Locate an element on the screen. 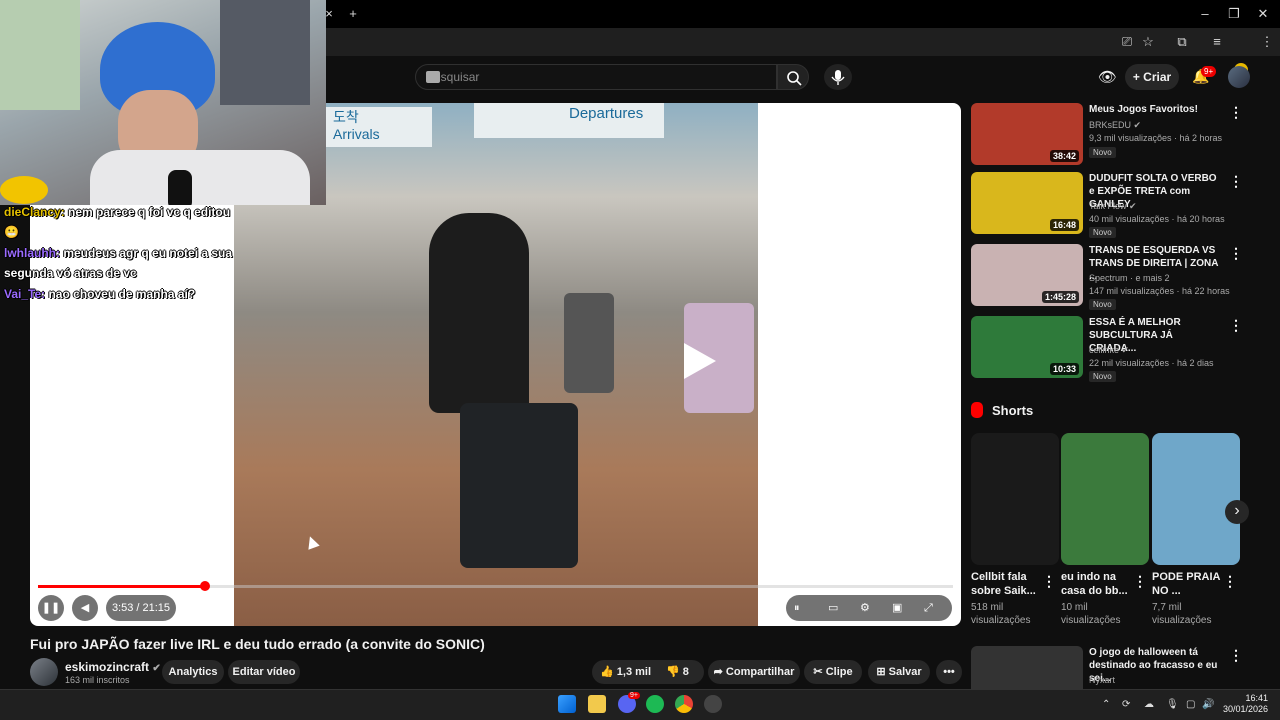 The width and height of the screenshot is (1280, 720). voice-search-button is located at coordinates (838, 77).